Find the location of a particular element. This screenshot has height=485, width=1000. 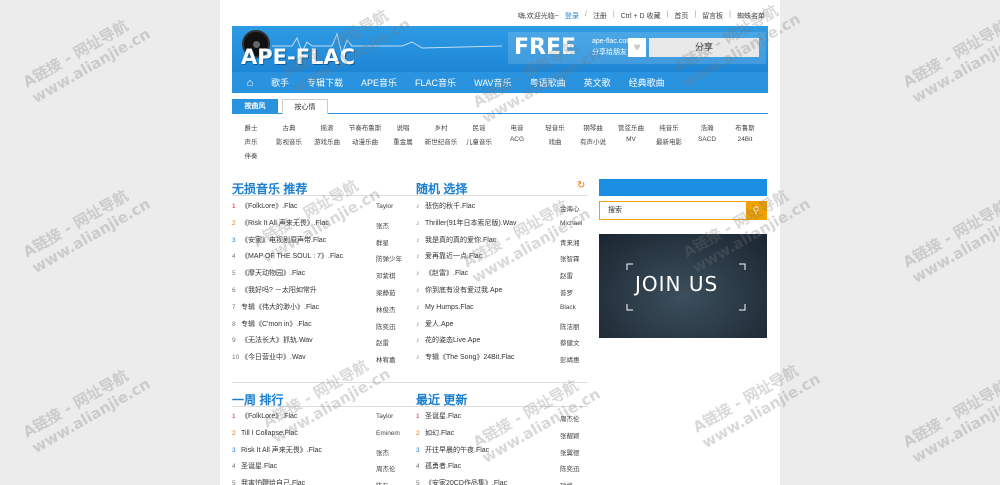

artist-name: 群星 is located at coordinates (382, 242).